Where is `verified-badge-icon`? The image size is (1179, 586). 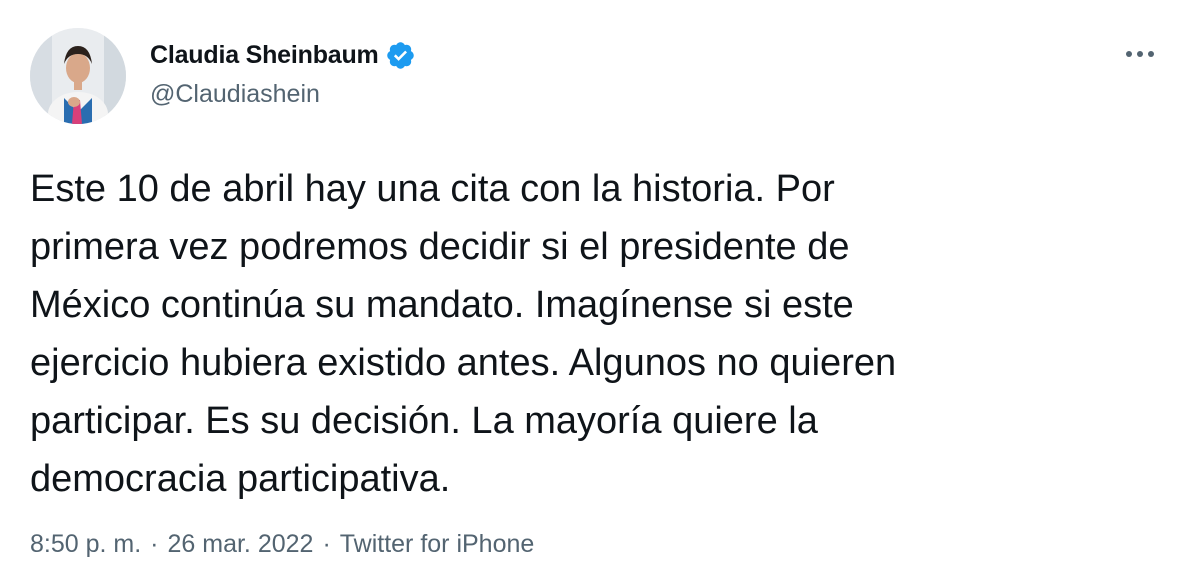
verified-badge-icon is located at coordinates (400, 55).